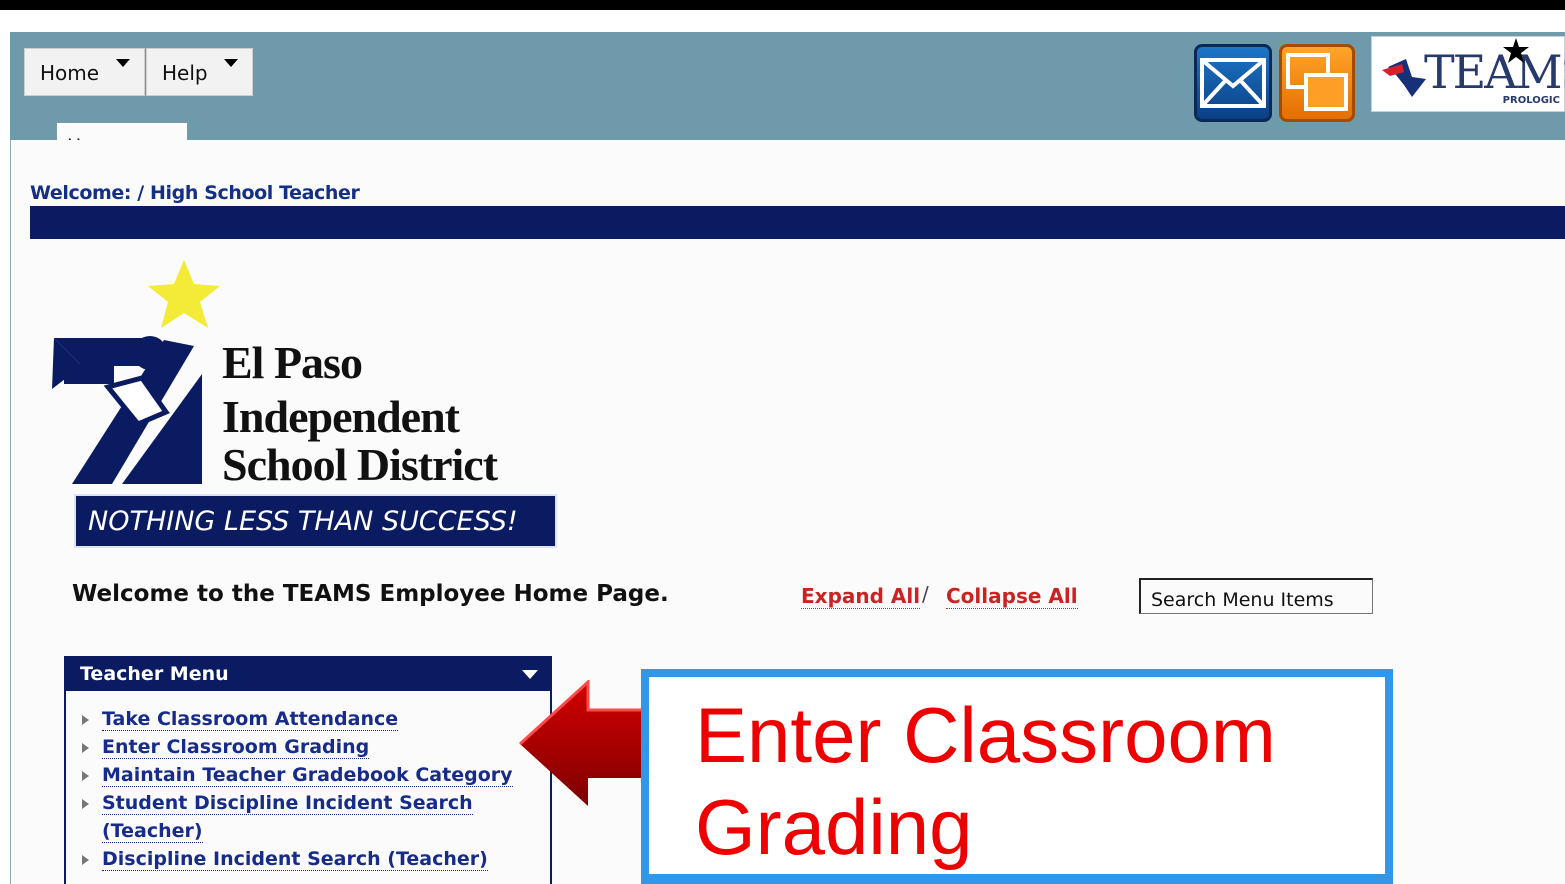 This screenshot has width=1565, height=884. What do you see at coordinates (315, 521) in the screenshot?
I see `district-motto: NOTHING LESS THAN SUCCESS!` at bounding box center [315, 521].